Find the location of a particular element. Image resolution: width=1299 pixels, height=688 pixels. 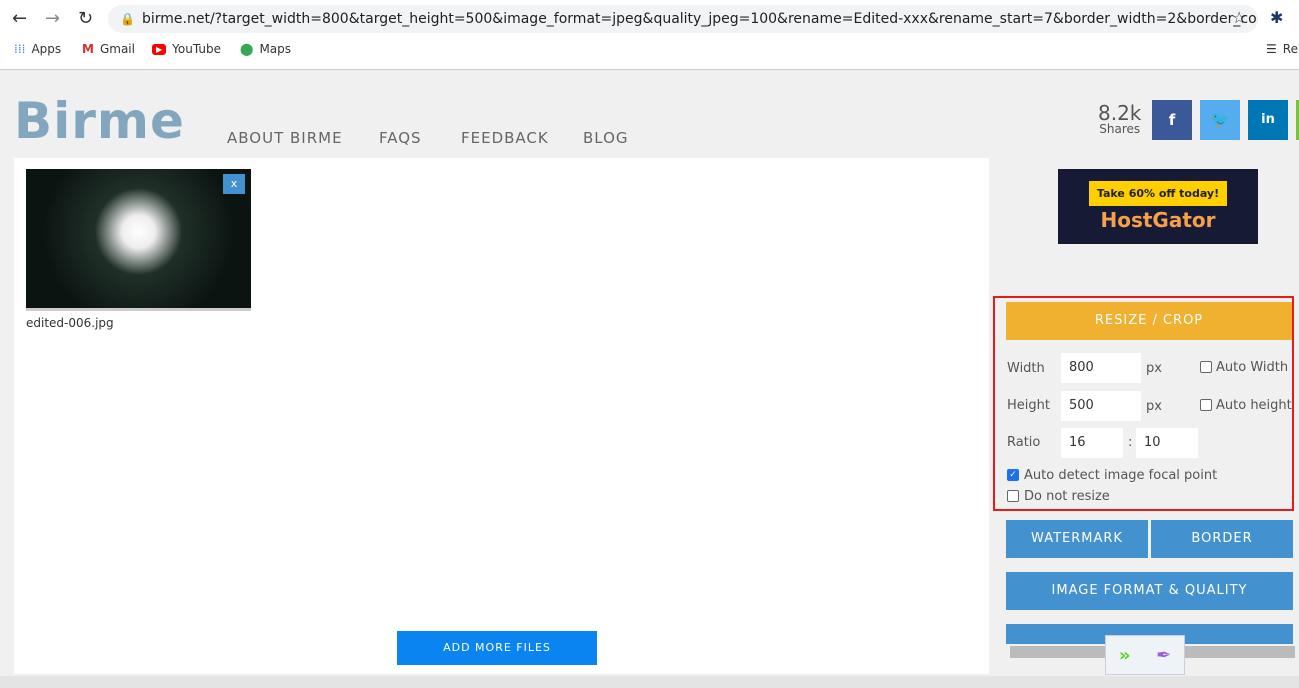

file-name: edited-006.jpg is located at coordinates (70, 323).